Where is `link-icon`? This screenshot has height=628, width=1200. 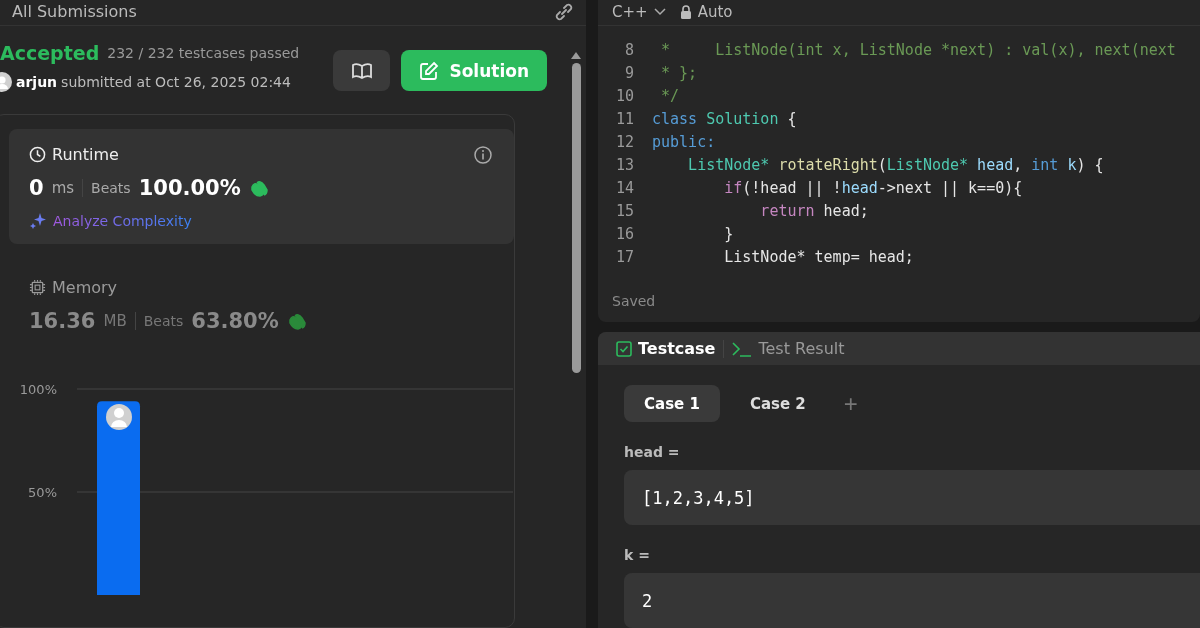
link-icon is located at coordinates (564, 12).